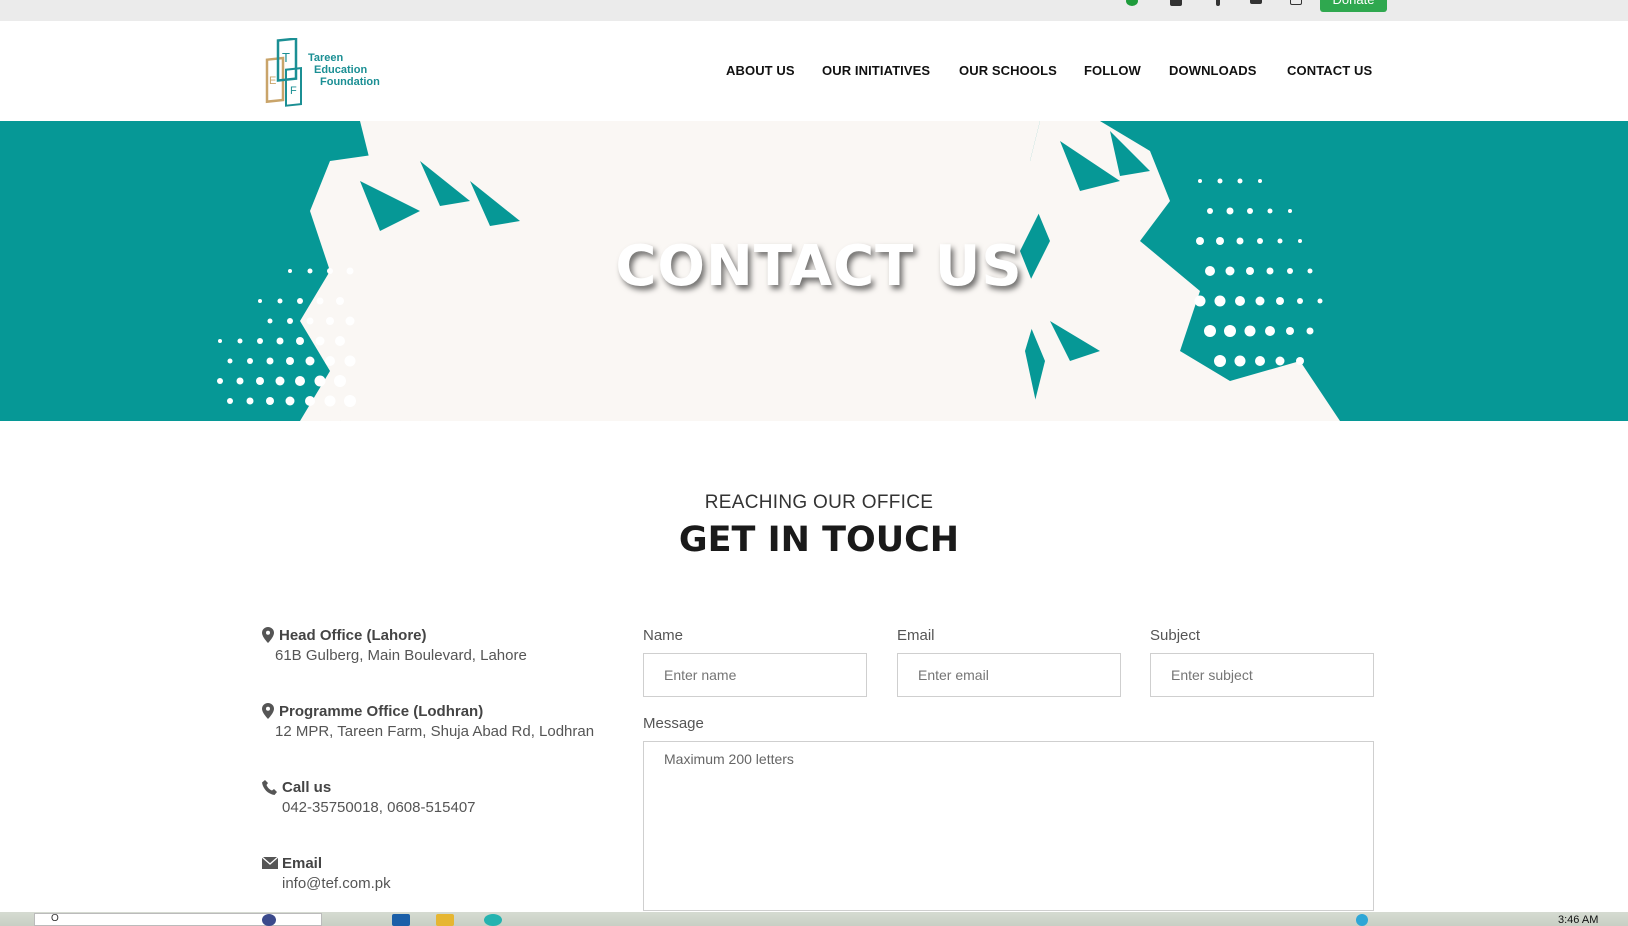 The image size is (1628, 926). Describe the element at coordinates (876, 70) in the screenshot. I see `nav-our-initiatives: OUR INITIATIVES` at that location.